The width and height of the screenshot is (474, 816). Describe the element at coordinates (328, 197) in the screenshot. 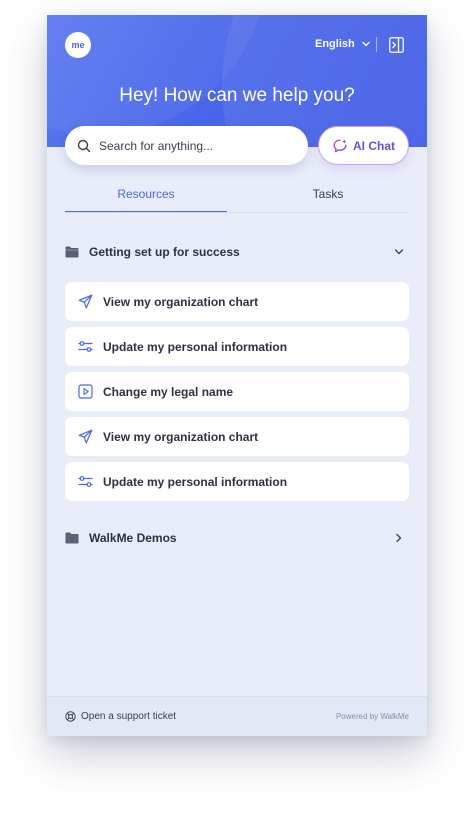

I see `tab-tasks: Tasks` at that location.